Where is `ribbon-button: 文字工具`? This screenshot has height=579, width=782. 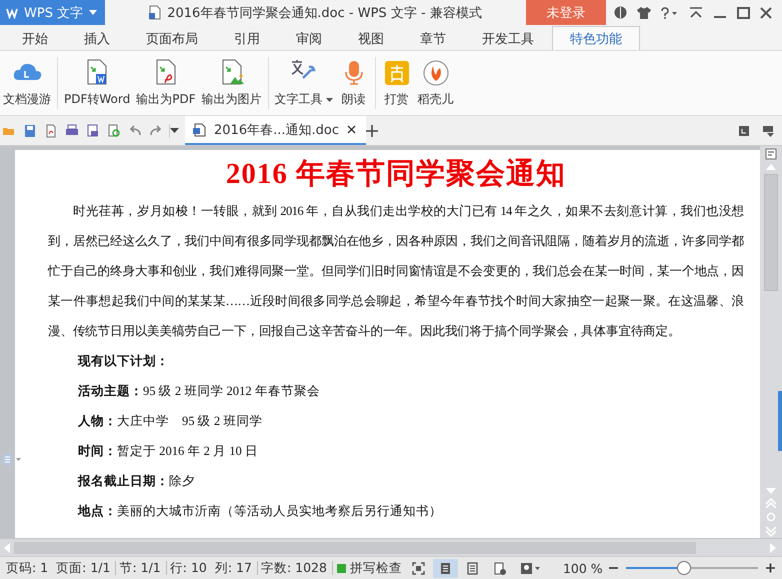 ribbon-button: 文字工具 is located at coordinates (304, 83).